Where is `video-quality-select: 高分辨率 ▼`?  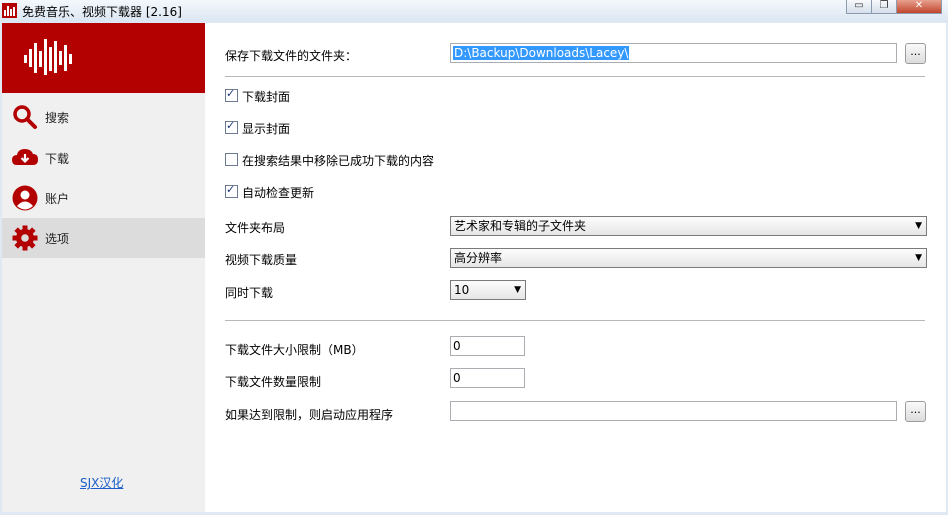
video-quality-select: 高分辨率 ▼ is located at coordinates (688, 258).